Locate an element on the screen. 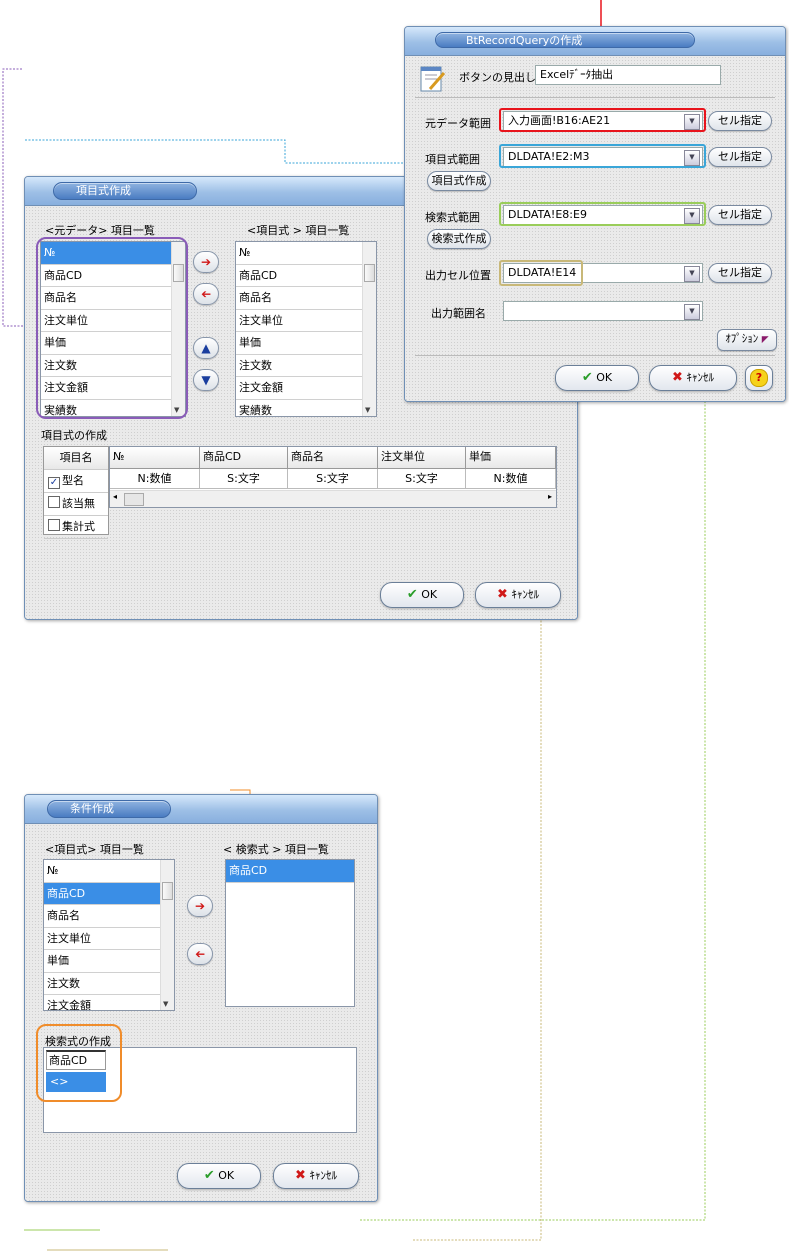 This screenshot has width=789, height=1252. grid-column-header: 商品名 is located at coordinates (333, 458).